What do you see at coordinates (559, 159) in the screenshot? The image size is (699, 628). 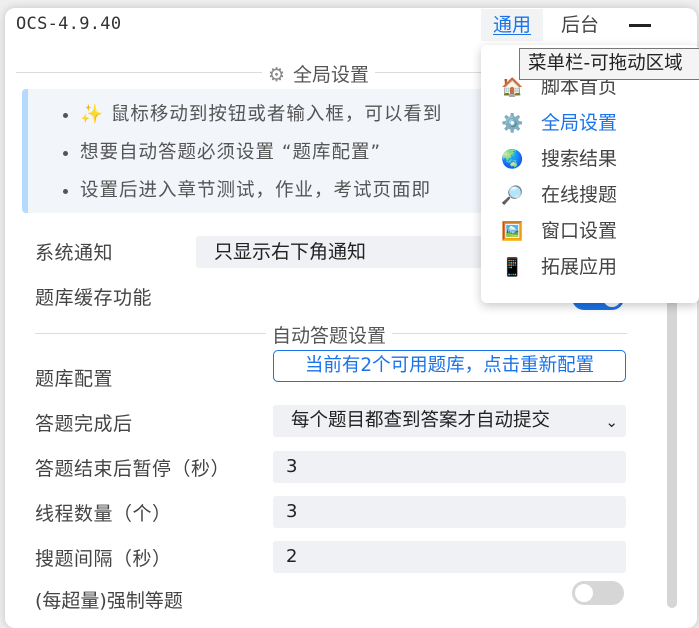 I see `menu-item-search-results: 🌏 搜索结果` at bounding box center [559, 159].